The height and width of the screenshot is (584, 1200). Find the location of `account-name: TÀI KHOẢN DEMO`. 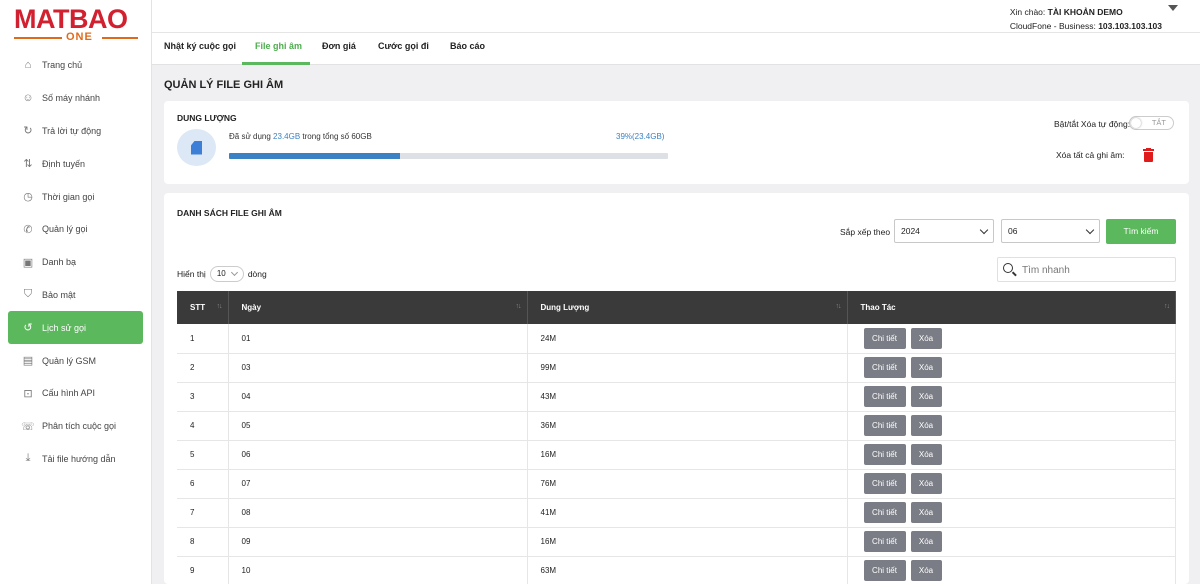

account-name: TÀI KHOẢN DEMO is located at coordinates (1085, 12).